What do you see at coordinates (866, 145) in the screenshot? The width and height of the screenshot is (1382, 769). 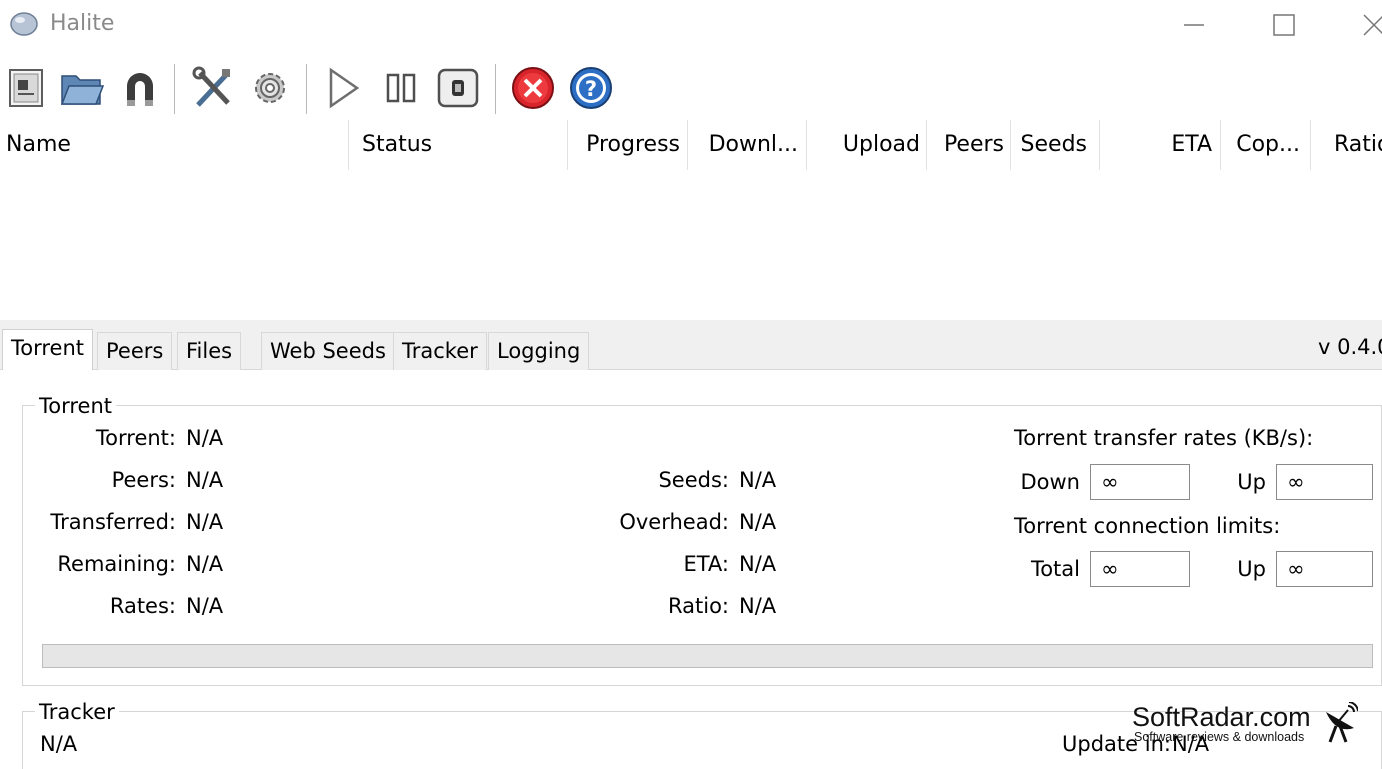 I see `column-header-upload: Upload` at bounding box center [866, 145].